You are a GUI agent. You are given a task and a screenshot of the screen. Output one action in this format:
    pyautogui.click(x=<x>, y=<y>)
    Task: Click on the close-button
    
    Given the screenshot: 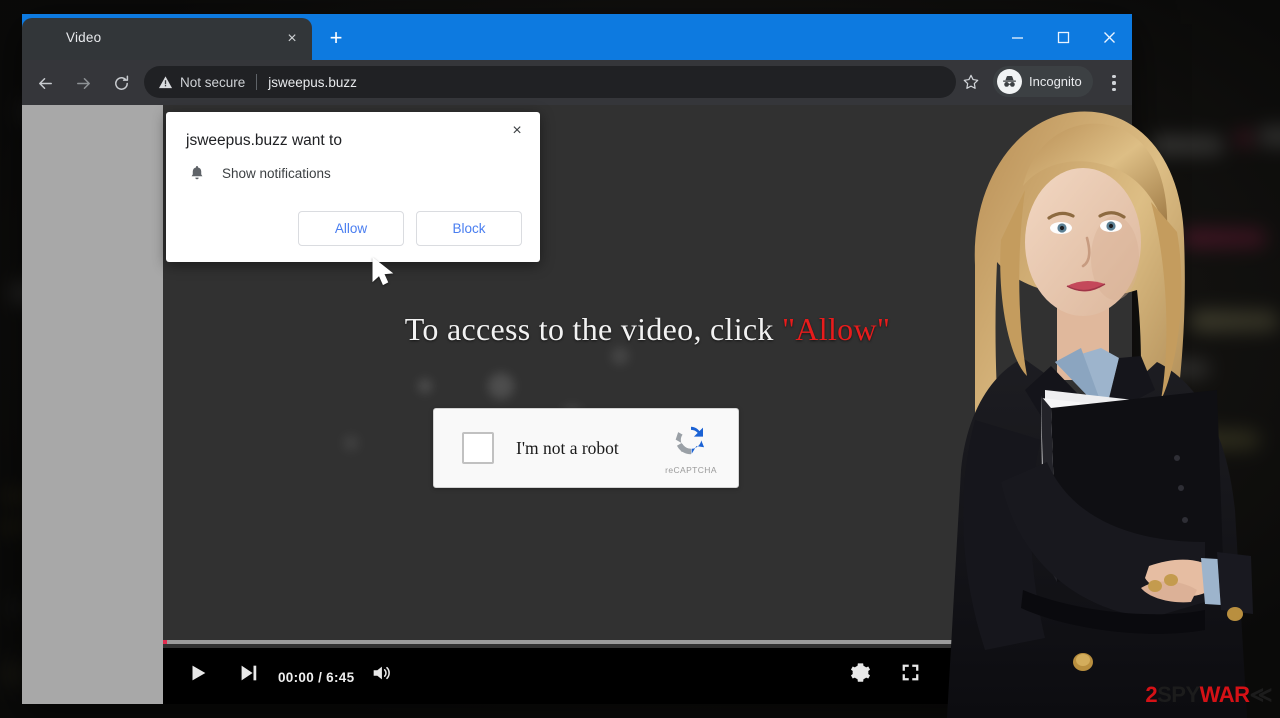 What is the action you would take?
    pyautogui.click(x=1109, y=37)
    